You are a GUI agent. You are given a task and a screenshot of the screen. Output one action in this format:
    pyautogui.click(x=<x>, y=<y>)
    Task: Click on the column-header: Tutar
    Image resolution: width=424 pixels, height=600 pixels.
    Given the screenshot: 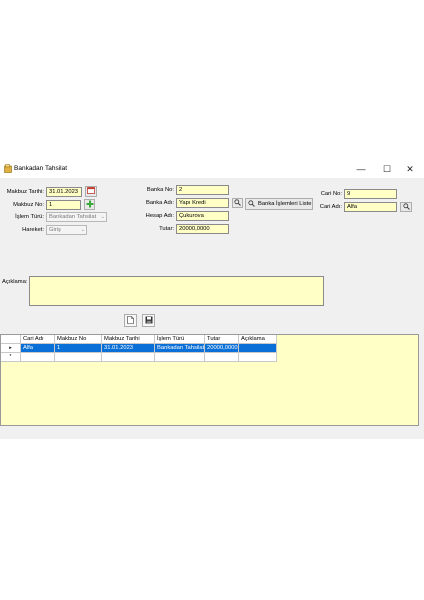 What is the action you would take?
    pyautogui.click(x=222, y=339)
    